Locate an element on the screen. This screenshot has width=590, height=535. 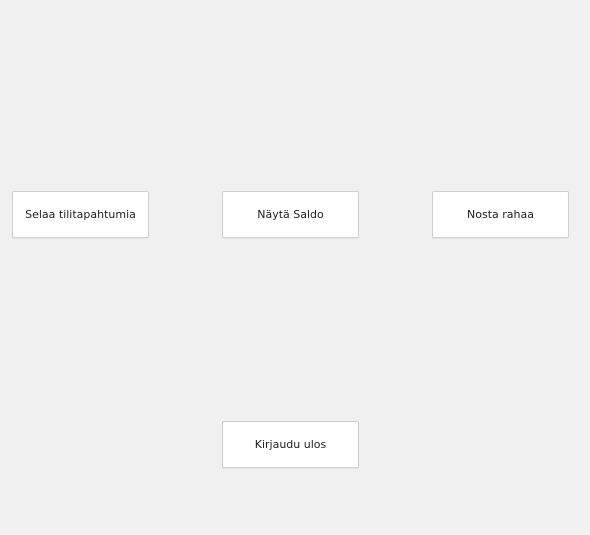
browse-transactions-button: Selaa tilitapahtumia is located at coordinates (80, 214).